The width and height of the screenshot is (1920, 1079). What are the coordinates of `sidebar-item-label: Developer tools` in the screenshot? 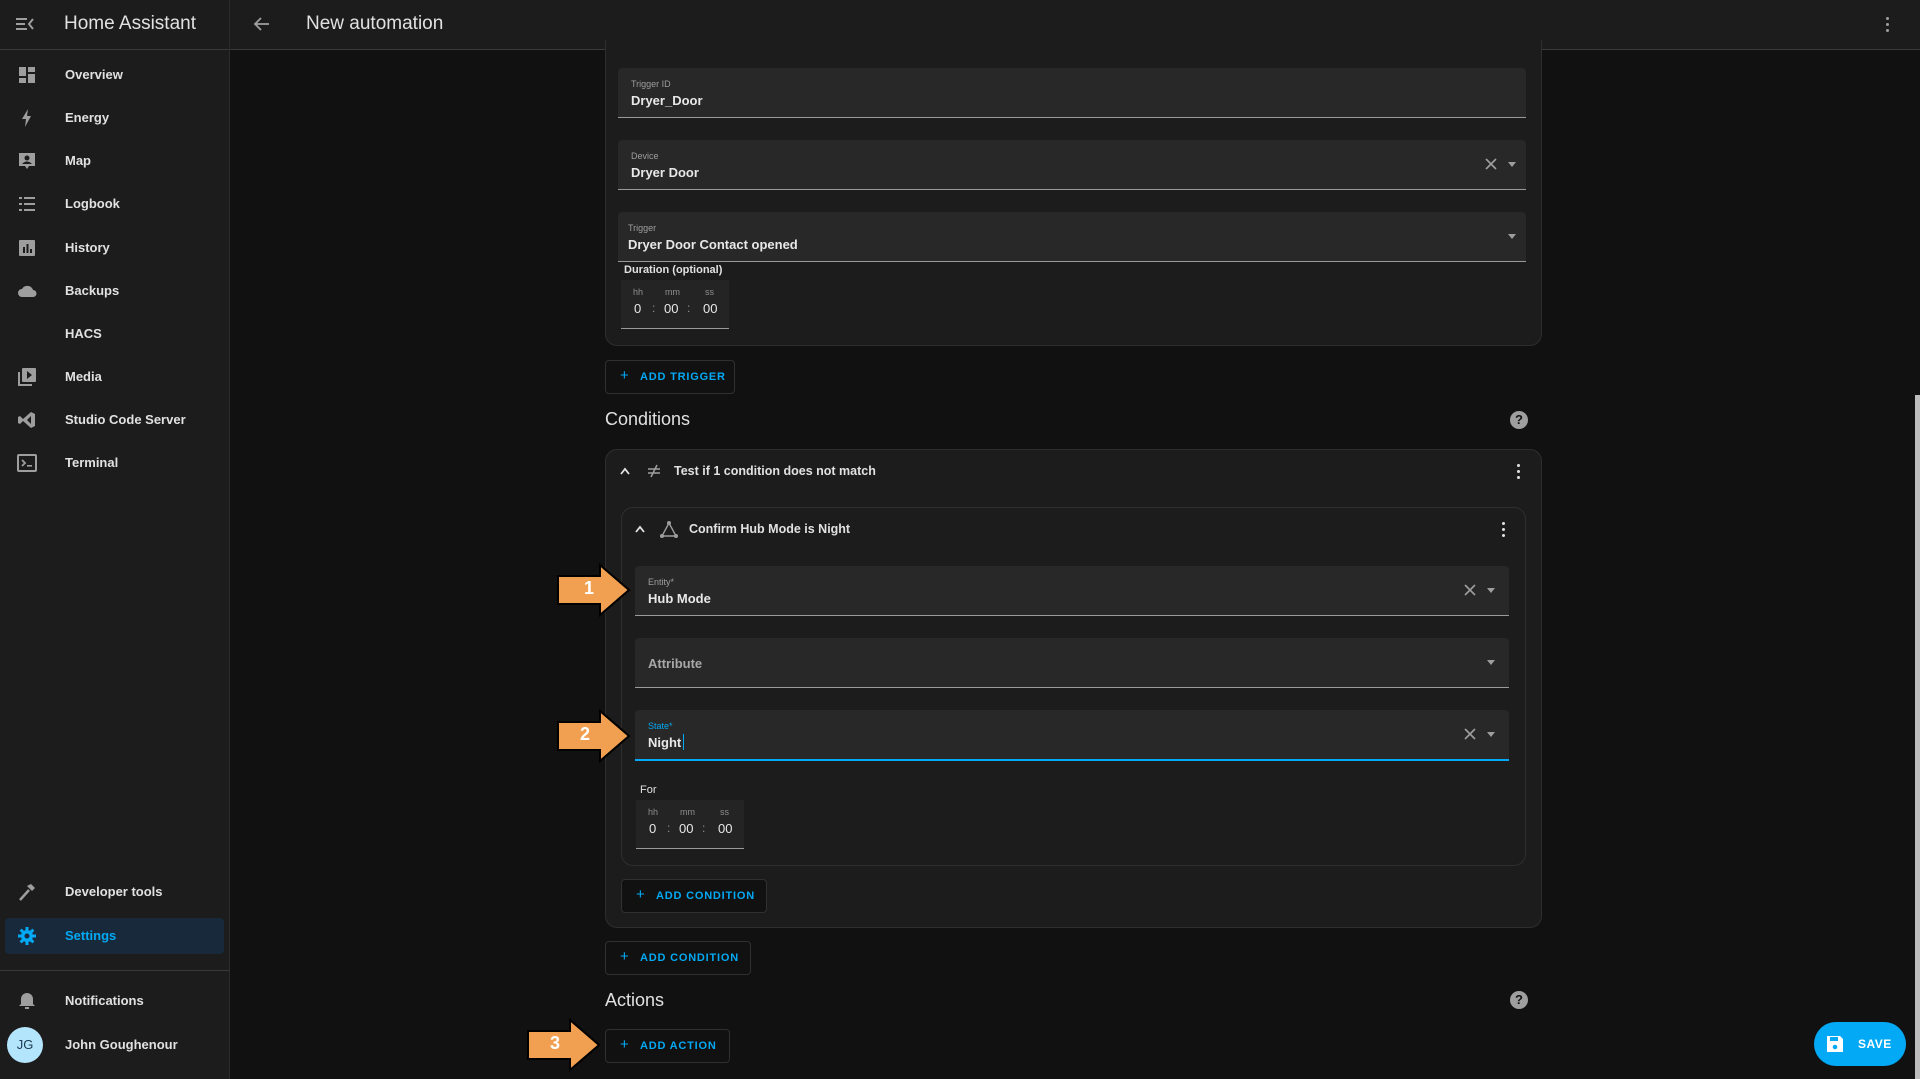 It's located at (114, 891).